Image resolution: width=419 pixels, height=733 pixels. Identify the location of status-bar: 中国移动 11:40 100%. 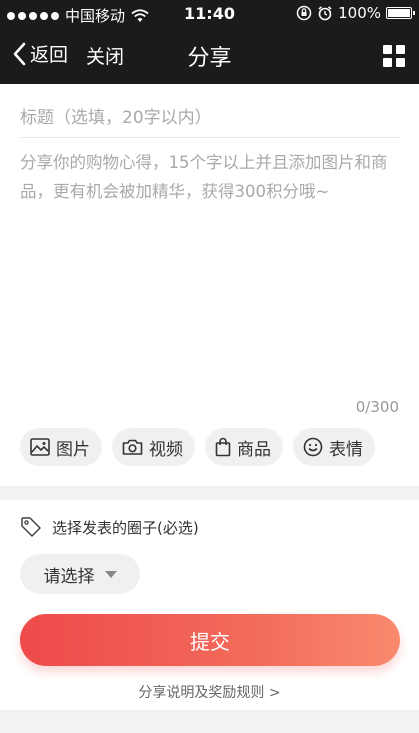
(209, 14).